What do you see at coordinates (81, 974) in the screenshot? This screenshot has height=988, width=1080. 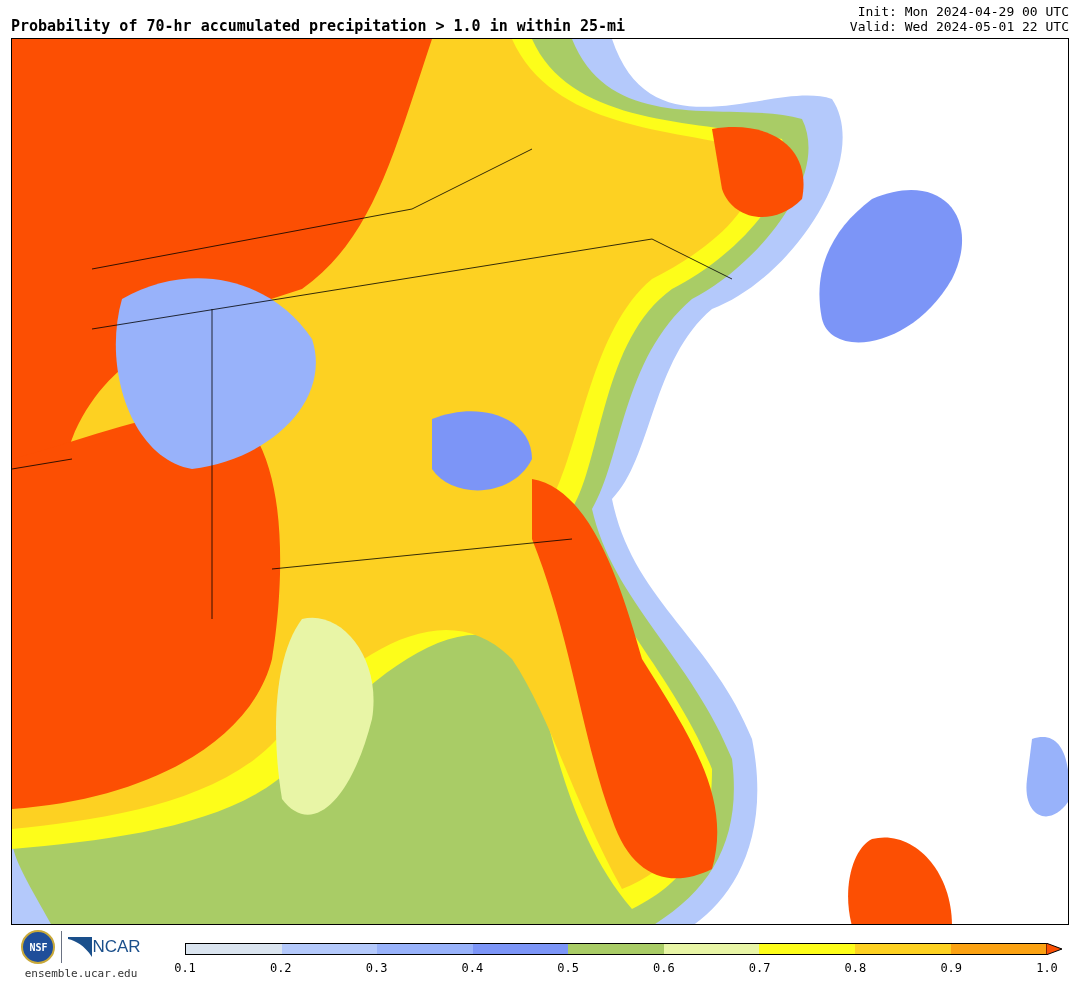 I see `website-url: ensemble.ucar.edu` at bounding box center [81, 974].